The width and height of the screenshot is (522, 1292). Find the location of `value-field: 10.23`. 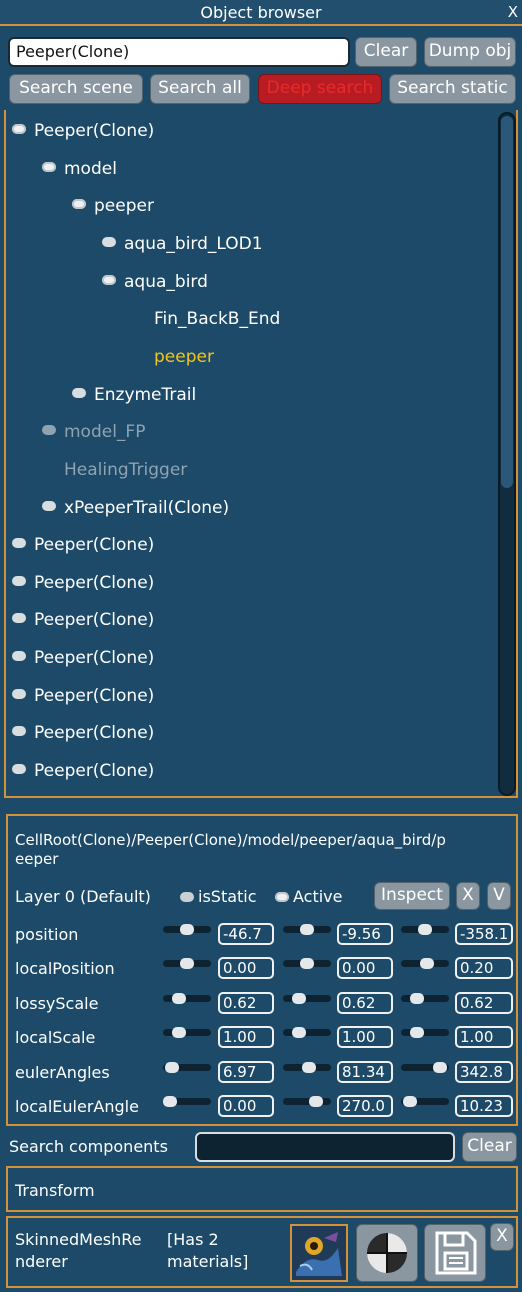

value-field: 10.23 is located at coordinates (484, 1106).